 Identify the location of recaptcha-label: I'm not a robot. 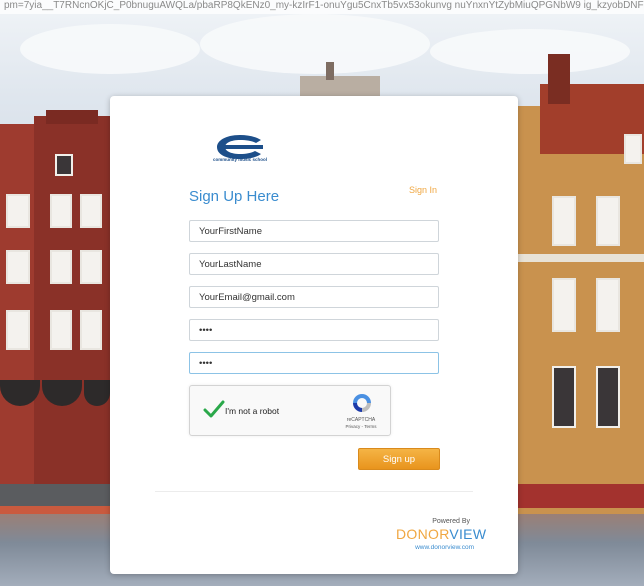
(252, 411).